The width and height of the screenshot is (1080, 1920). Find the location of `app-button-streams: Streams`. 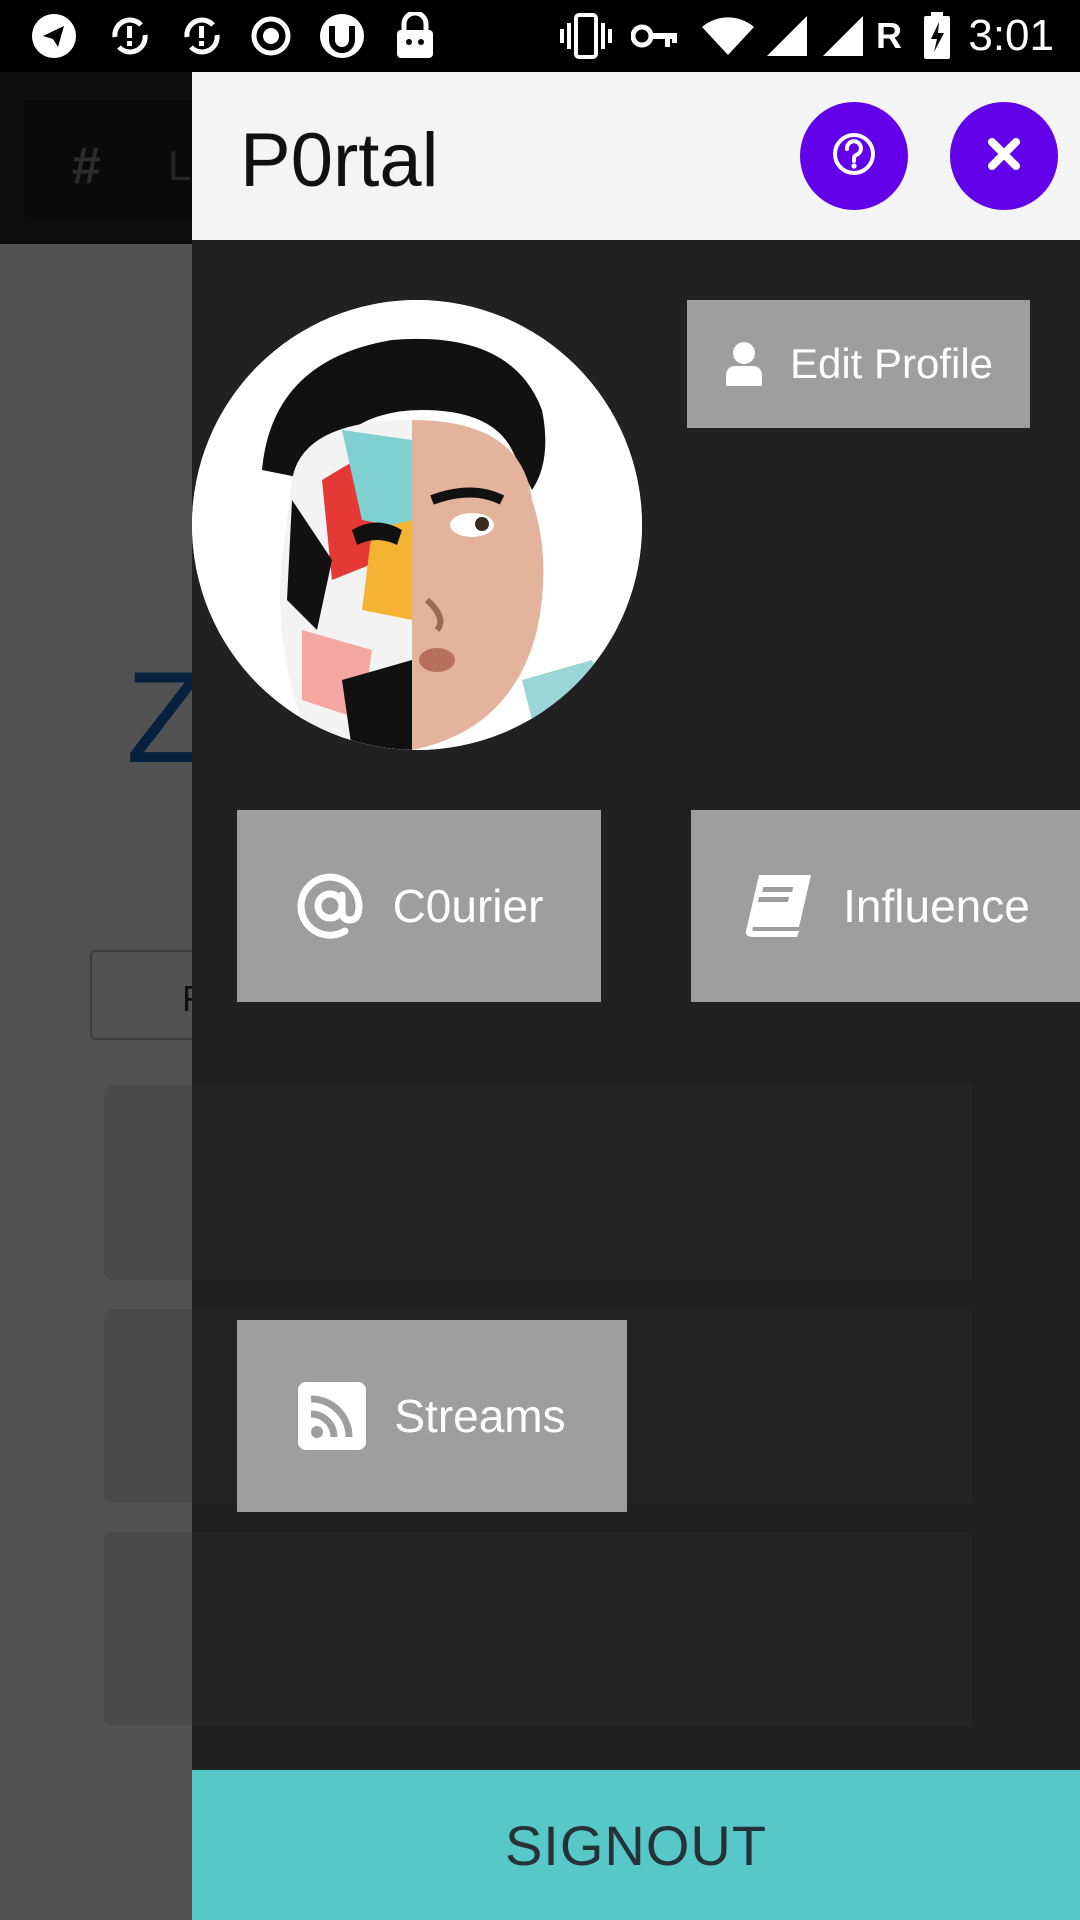

app-button-streams: Streams is located at coordinates (432, 1416).